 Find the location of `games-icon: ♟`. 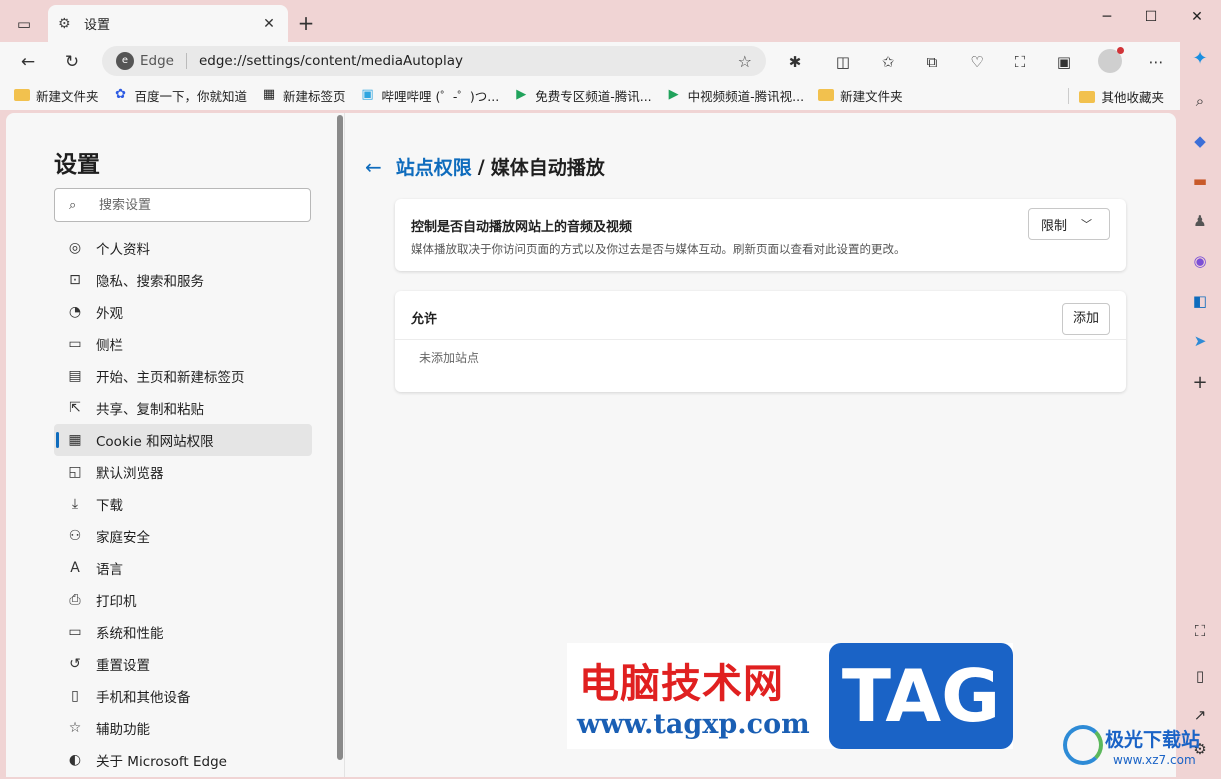

games-icon: ♟ is located at coordinates (1200, 221).